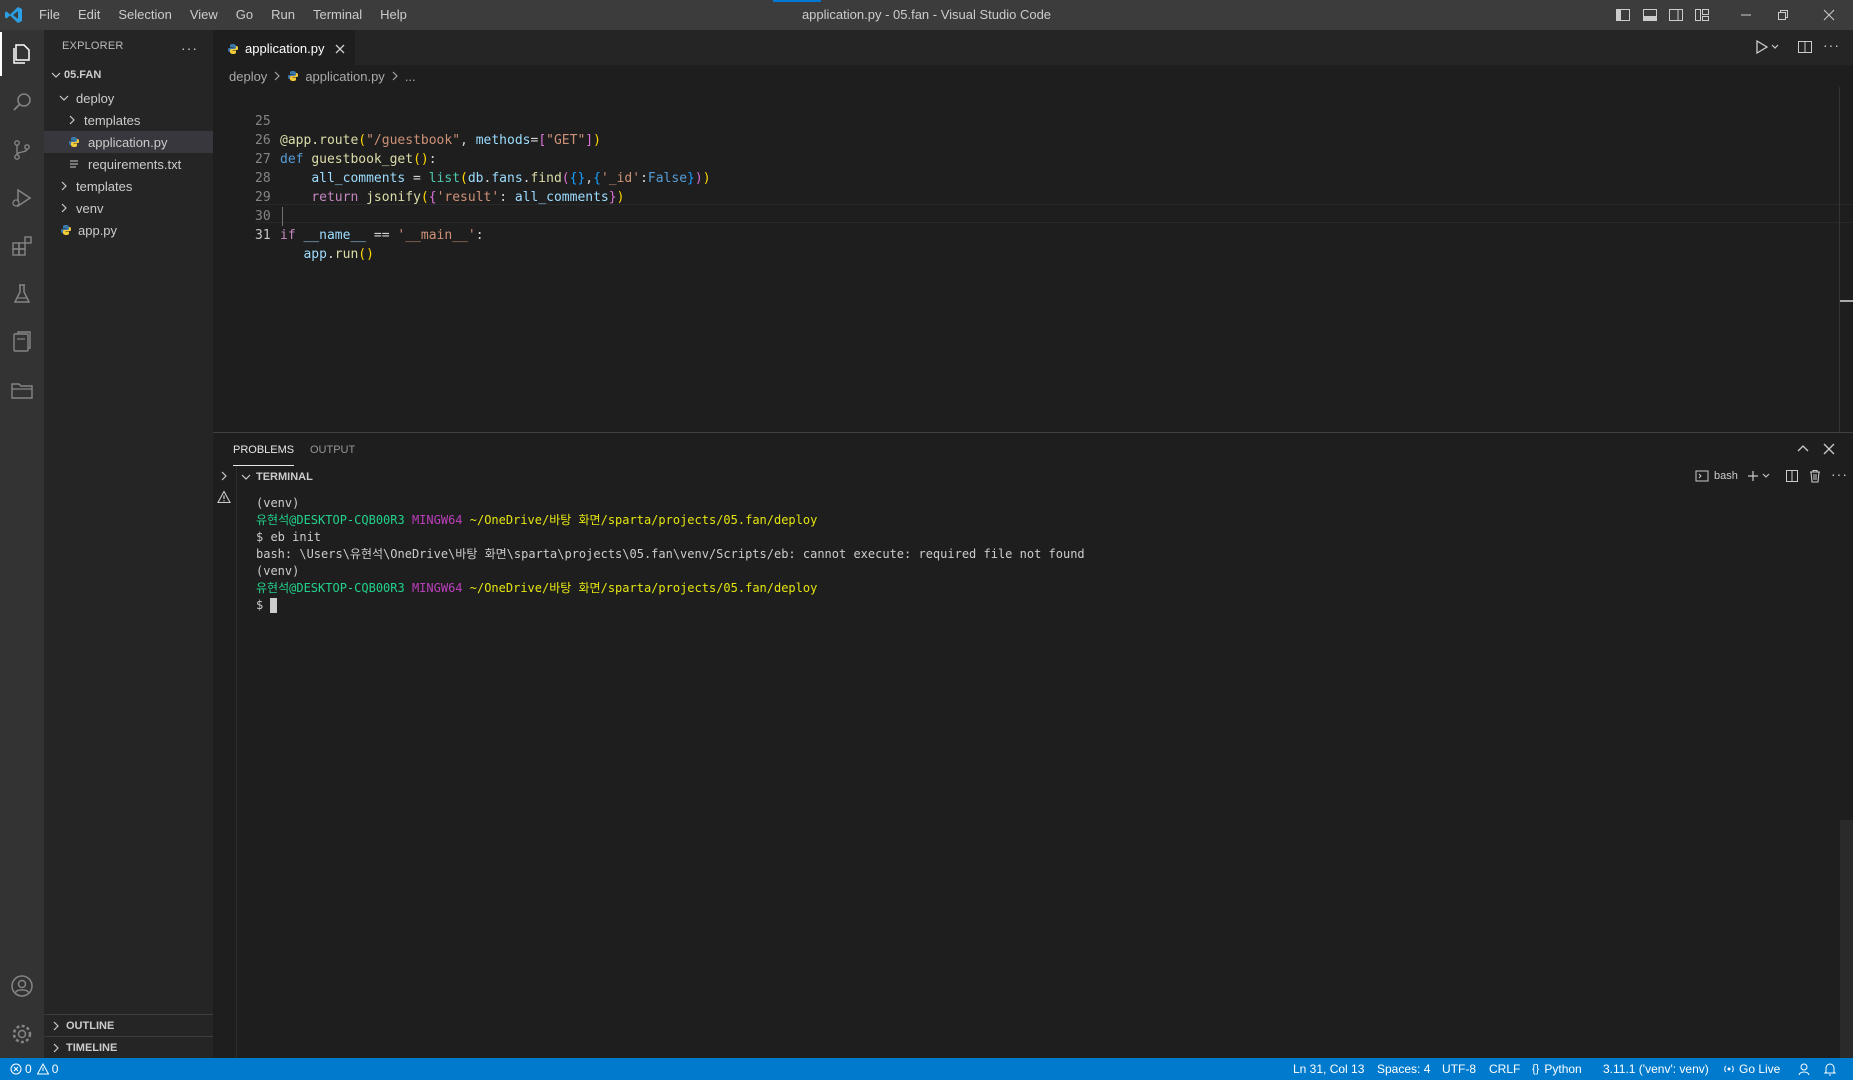 Image resolution: width=1853 pixels, height=1080 pixels. I want to click on tree-item-application-py: application.py, so click(128, 142).